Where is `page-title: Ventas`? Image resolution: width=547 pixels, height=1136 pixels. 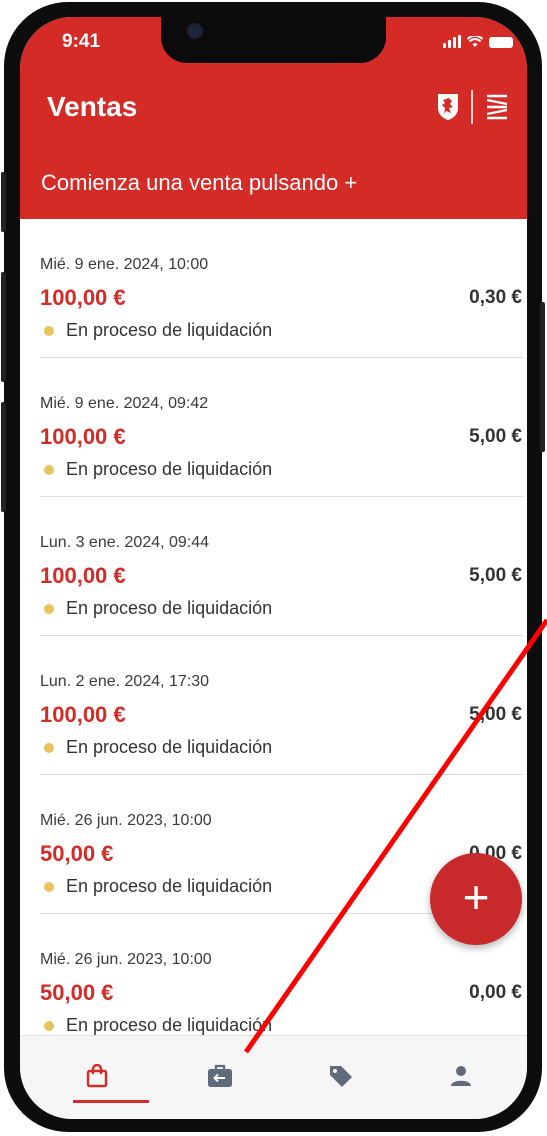 page-title: Ventas is located at coordinates (92, 106).